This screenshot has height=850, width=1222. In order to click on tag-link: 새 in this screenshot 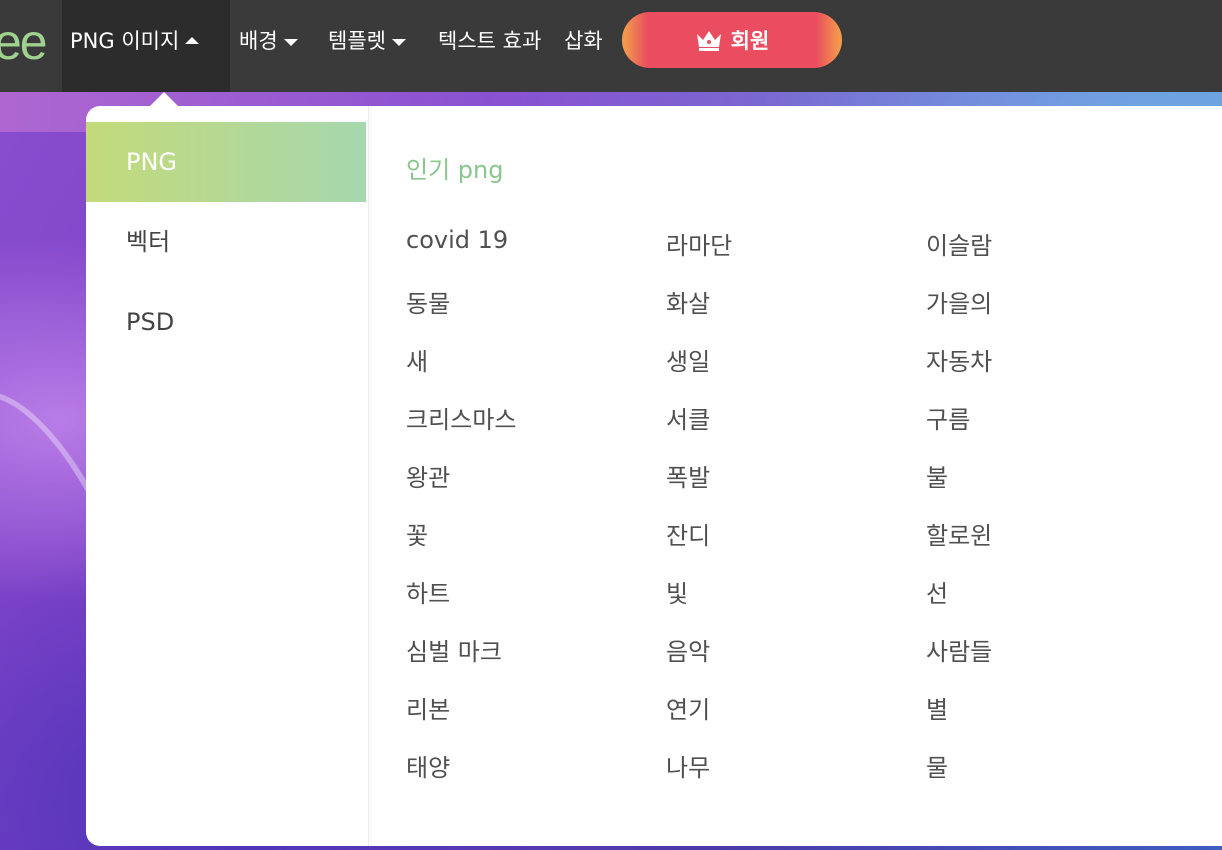, I will do `click(417, 359)`.